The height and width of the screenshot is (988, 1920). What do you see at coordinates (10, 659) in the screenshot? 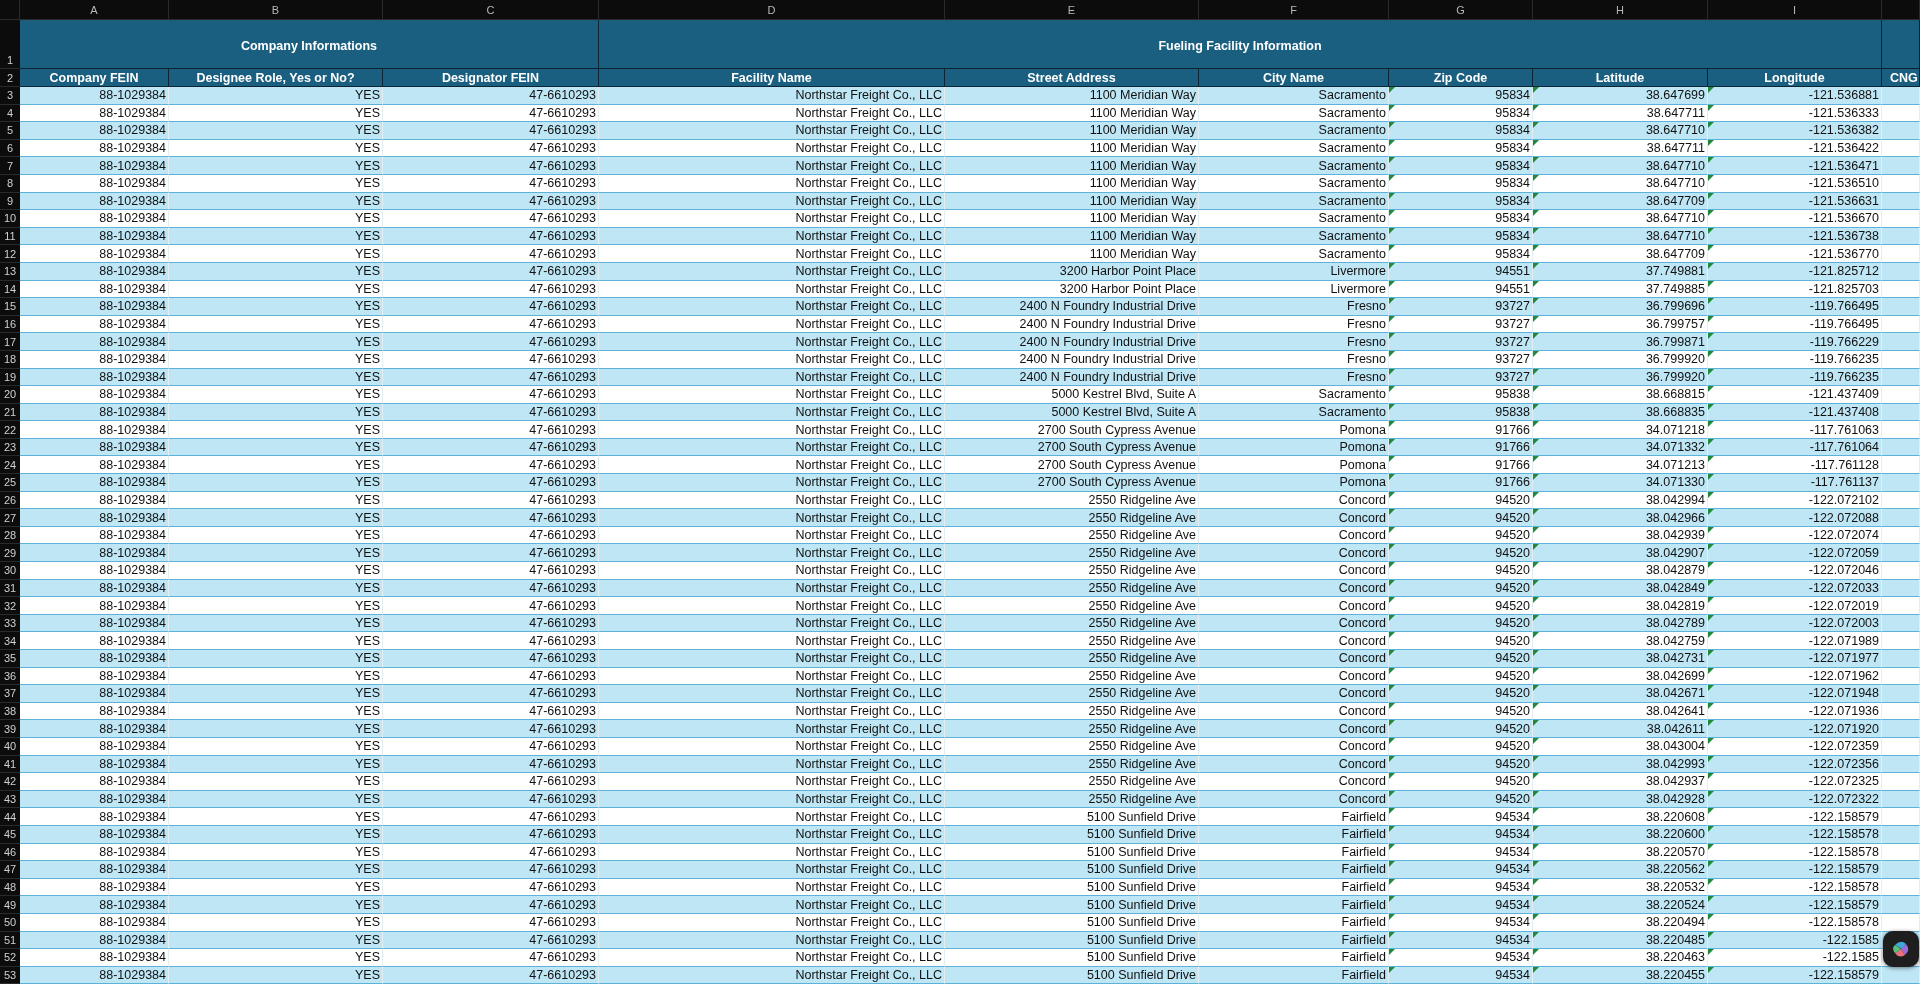
I see `row-number: 35` at bounding box center [10, 659].